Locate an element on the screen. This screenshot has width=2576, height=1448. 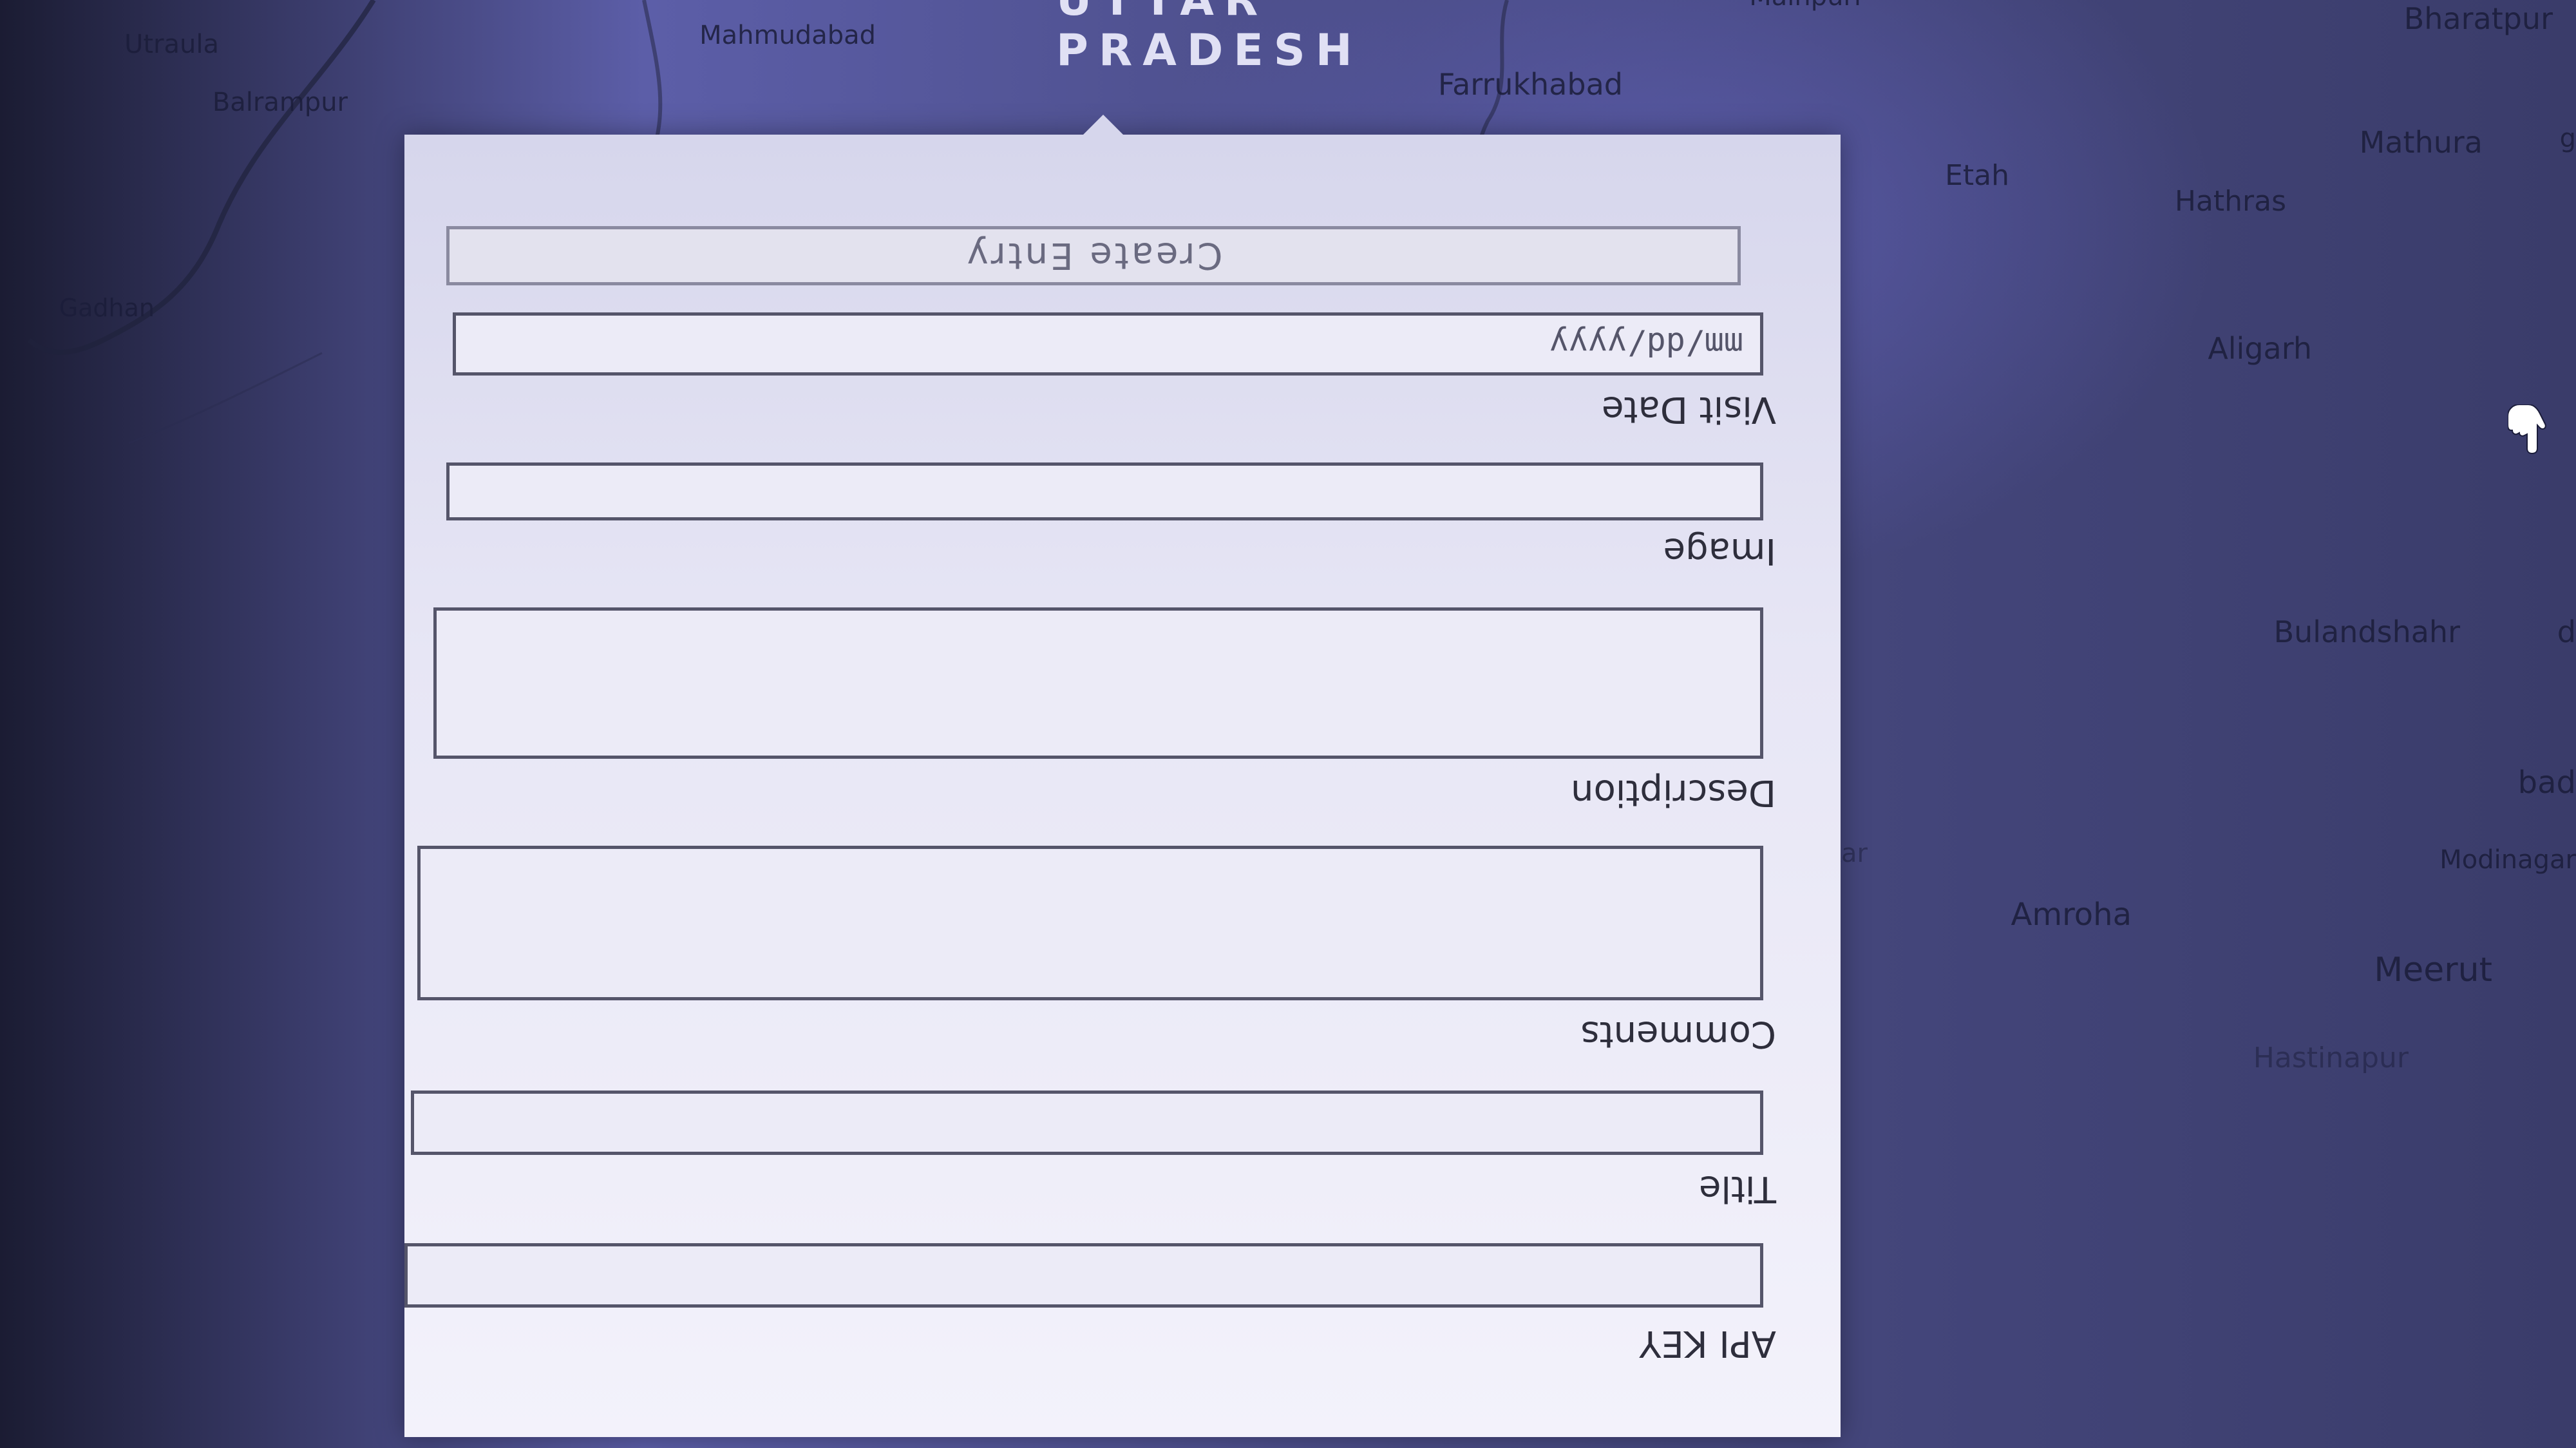
map-label-farrukhabad: Farrukhabad is located at coordinates (1530, 84).